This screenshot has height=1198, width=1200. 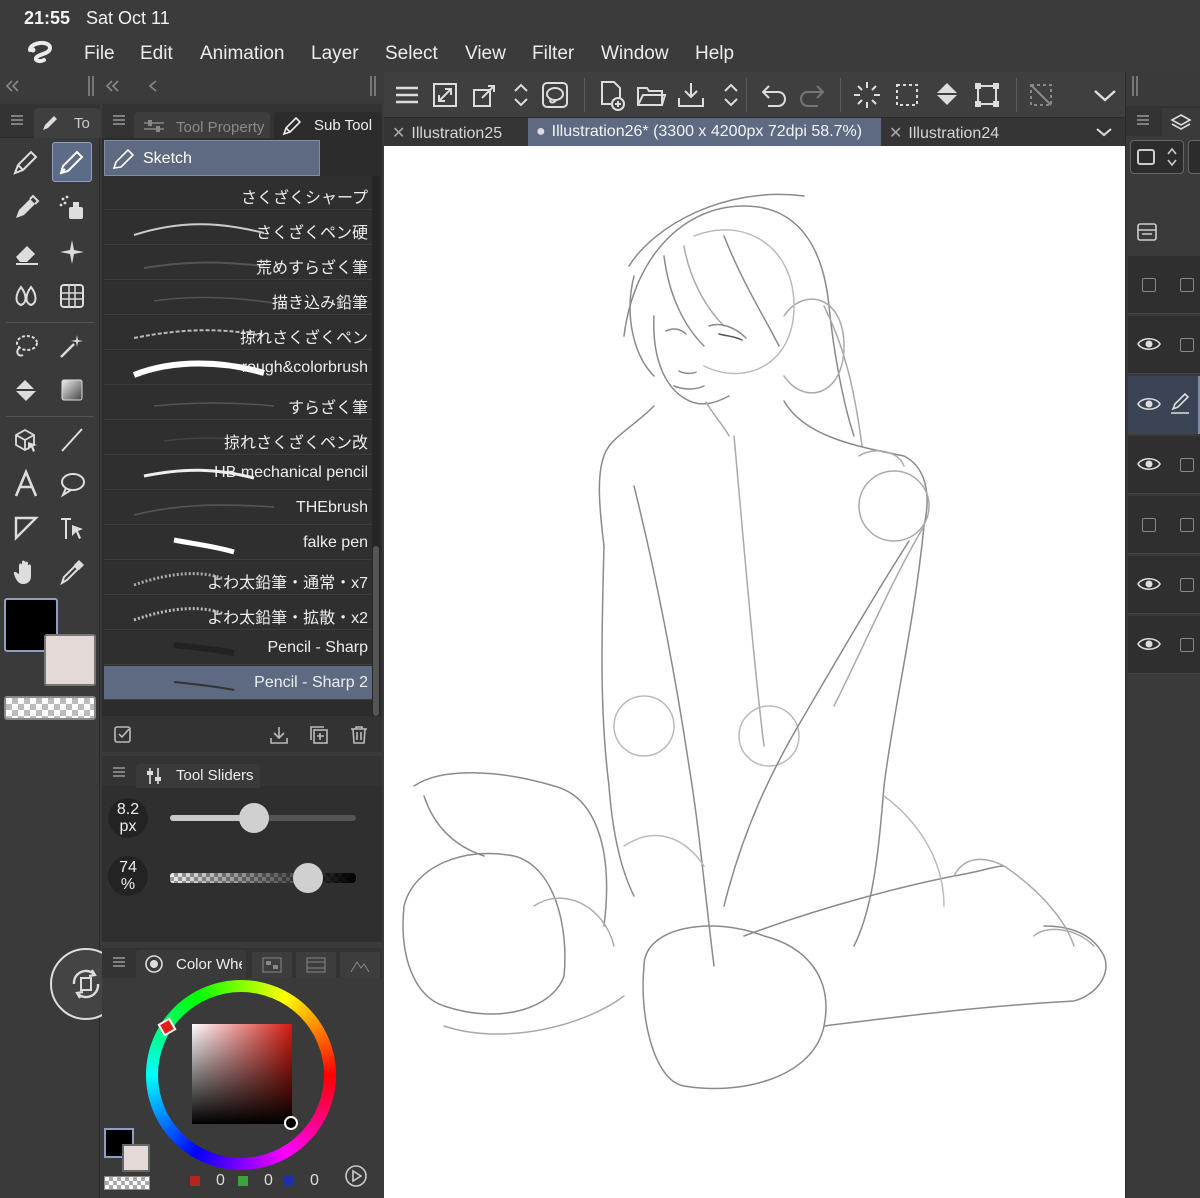 What do you see at coordinates (238, 403) in the screenshot?
I see `list-item: すらざく筆` at bounding box center [238, 403].